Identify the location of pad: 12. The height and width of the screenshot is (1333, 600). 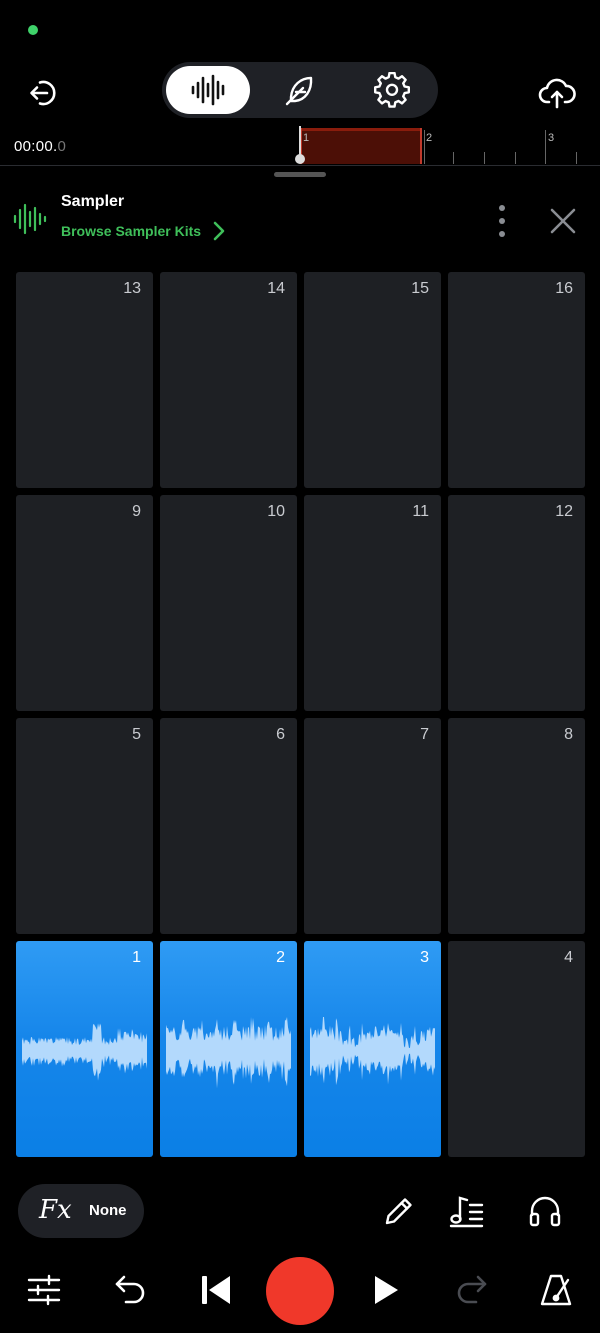
(516, 603).